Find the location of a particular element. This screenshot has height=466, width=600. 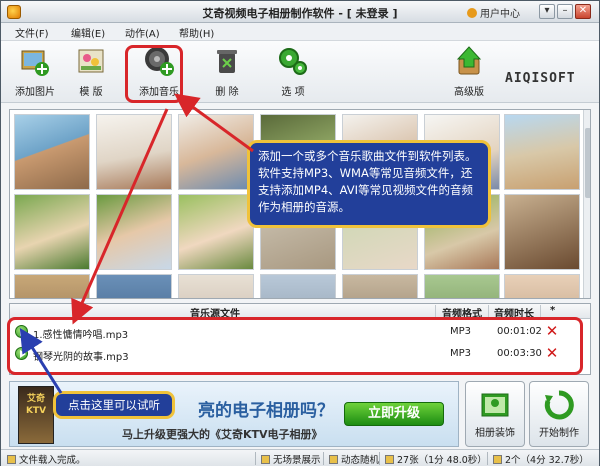

status-message: 文件载入完成。 is located at coordinates (46, 459).